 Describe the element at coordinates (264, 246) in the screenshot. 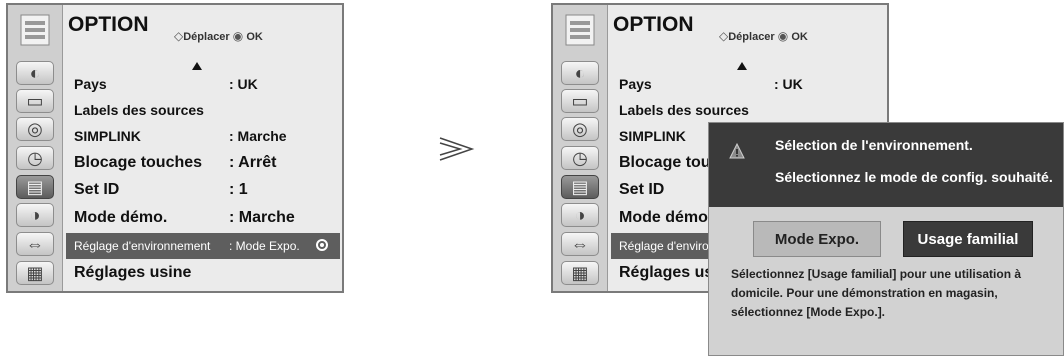

I see `item-value: : Mode Expo.` at that location.